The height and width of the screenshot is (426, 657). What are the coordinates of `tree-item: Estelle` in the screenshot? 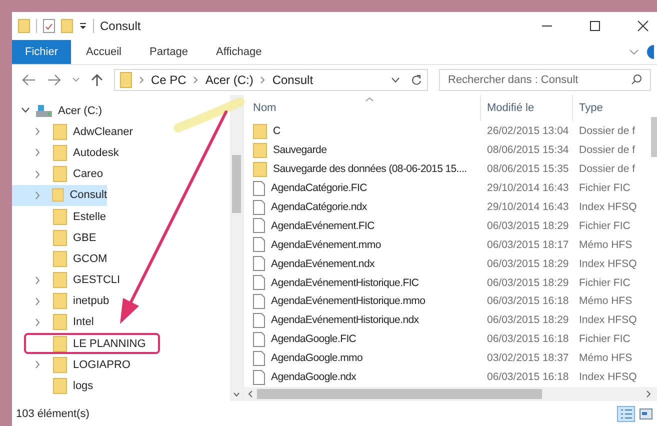 It's located at (79, 217).